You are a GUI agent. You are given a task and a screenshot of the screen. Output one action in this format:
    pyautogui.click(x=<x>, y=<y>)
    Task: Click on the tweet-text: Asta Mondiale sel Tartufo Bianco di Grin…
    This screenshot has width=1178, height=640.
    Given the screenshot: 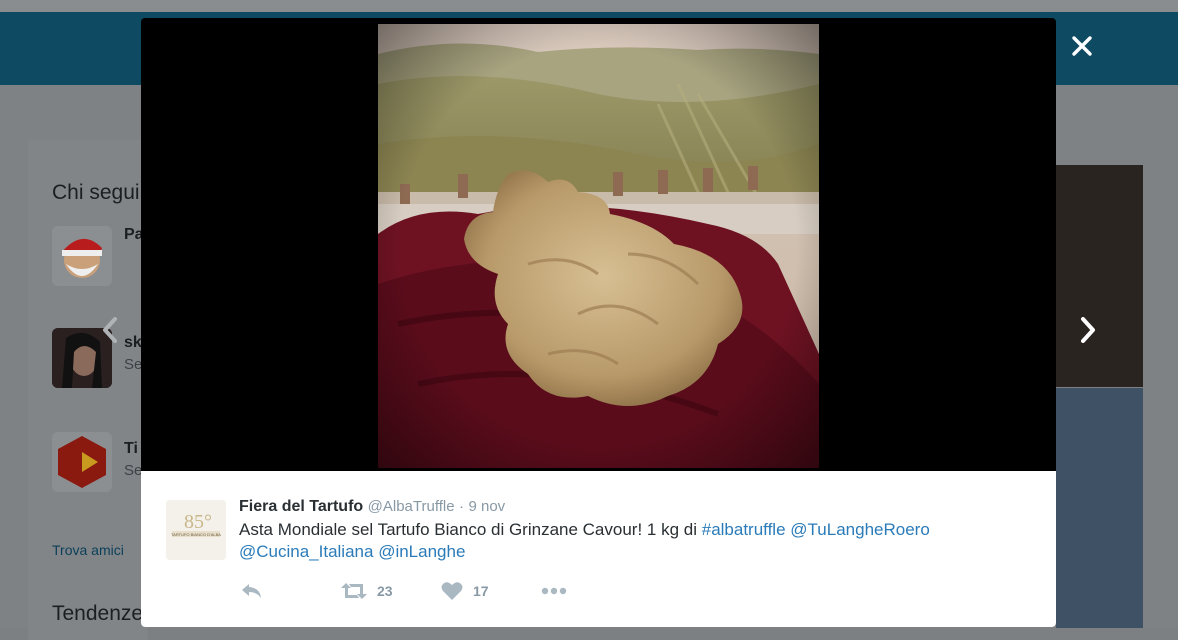 What is the action you would take?
    pyautogui.click(x=619, y=541)
    